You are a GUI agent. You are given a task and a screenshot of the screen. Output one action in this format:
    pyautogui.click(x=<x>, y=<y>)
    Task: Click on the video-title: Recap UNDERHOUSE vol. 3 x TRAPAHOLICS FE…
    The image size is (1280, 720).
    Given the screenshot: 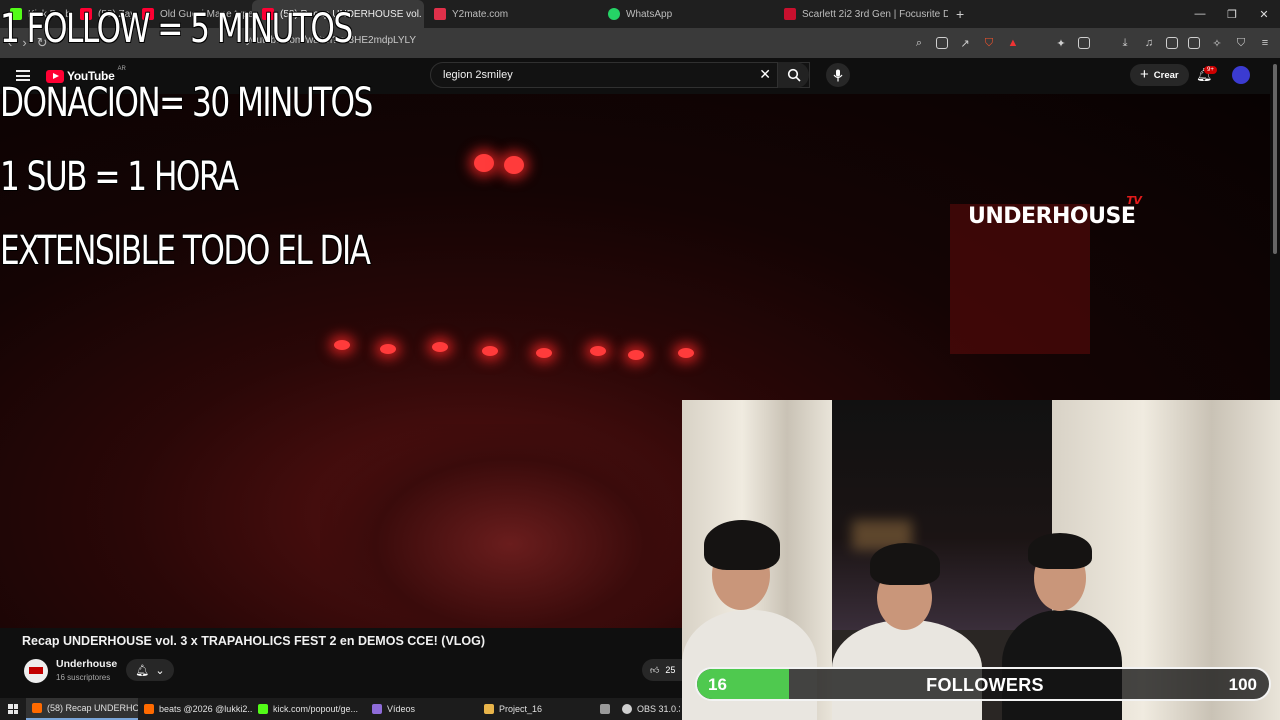 What is the action you would take?
    pyautogui.click(x=254, y=641)
    